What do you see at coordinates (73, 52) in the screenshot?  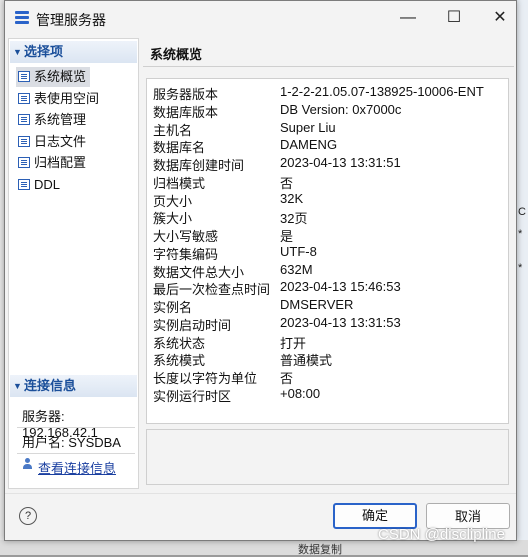 I see `select-section-header: ▼ 选择项` at bounding box center [73, 52].